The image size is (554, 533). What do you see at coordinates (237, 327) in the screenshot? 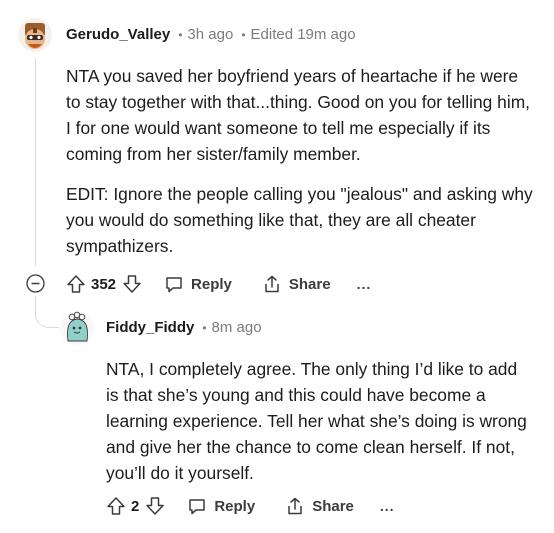
I see `reply-age: 8m ago` at bounding box center [237, 327].